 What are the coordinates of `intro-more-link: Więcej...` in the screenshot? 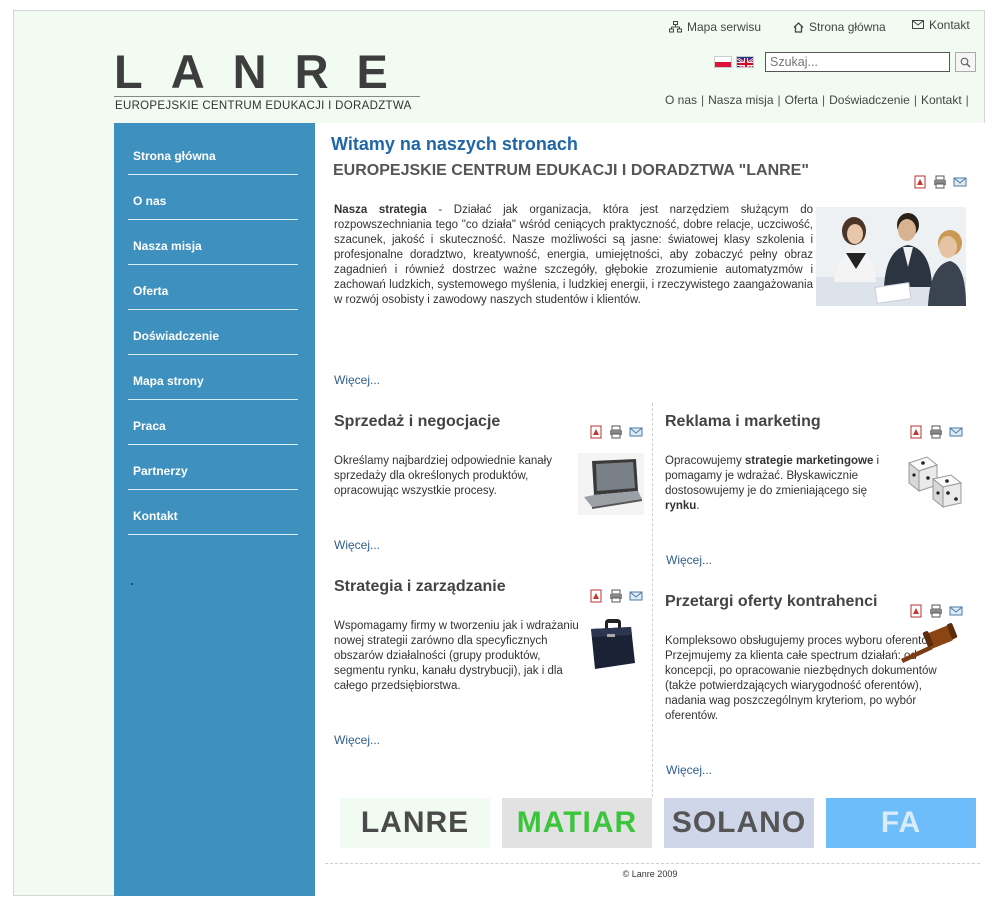 It's located at (357, 380).